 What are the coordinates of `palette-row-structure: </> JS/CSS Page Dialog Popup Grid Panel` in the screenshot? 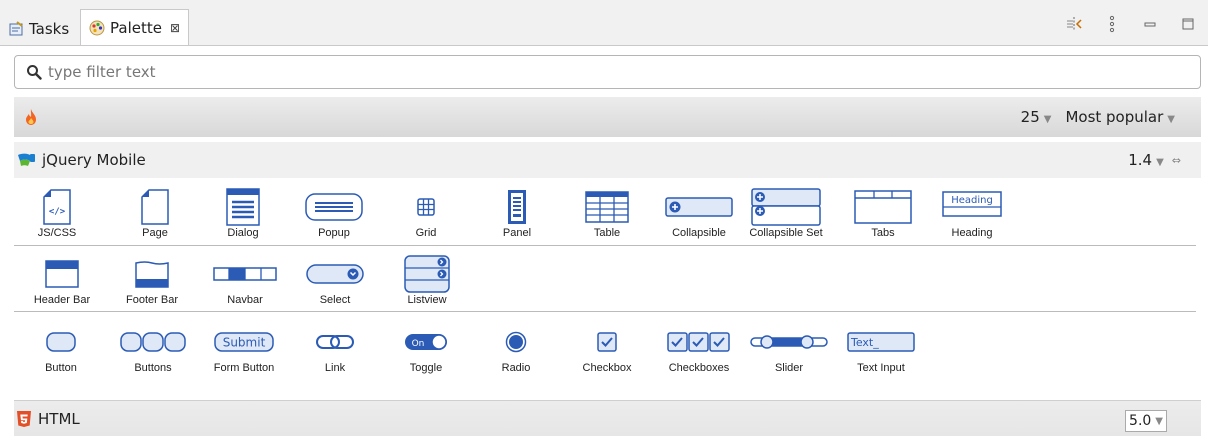 It's located at (605, 215).